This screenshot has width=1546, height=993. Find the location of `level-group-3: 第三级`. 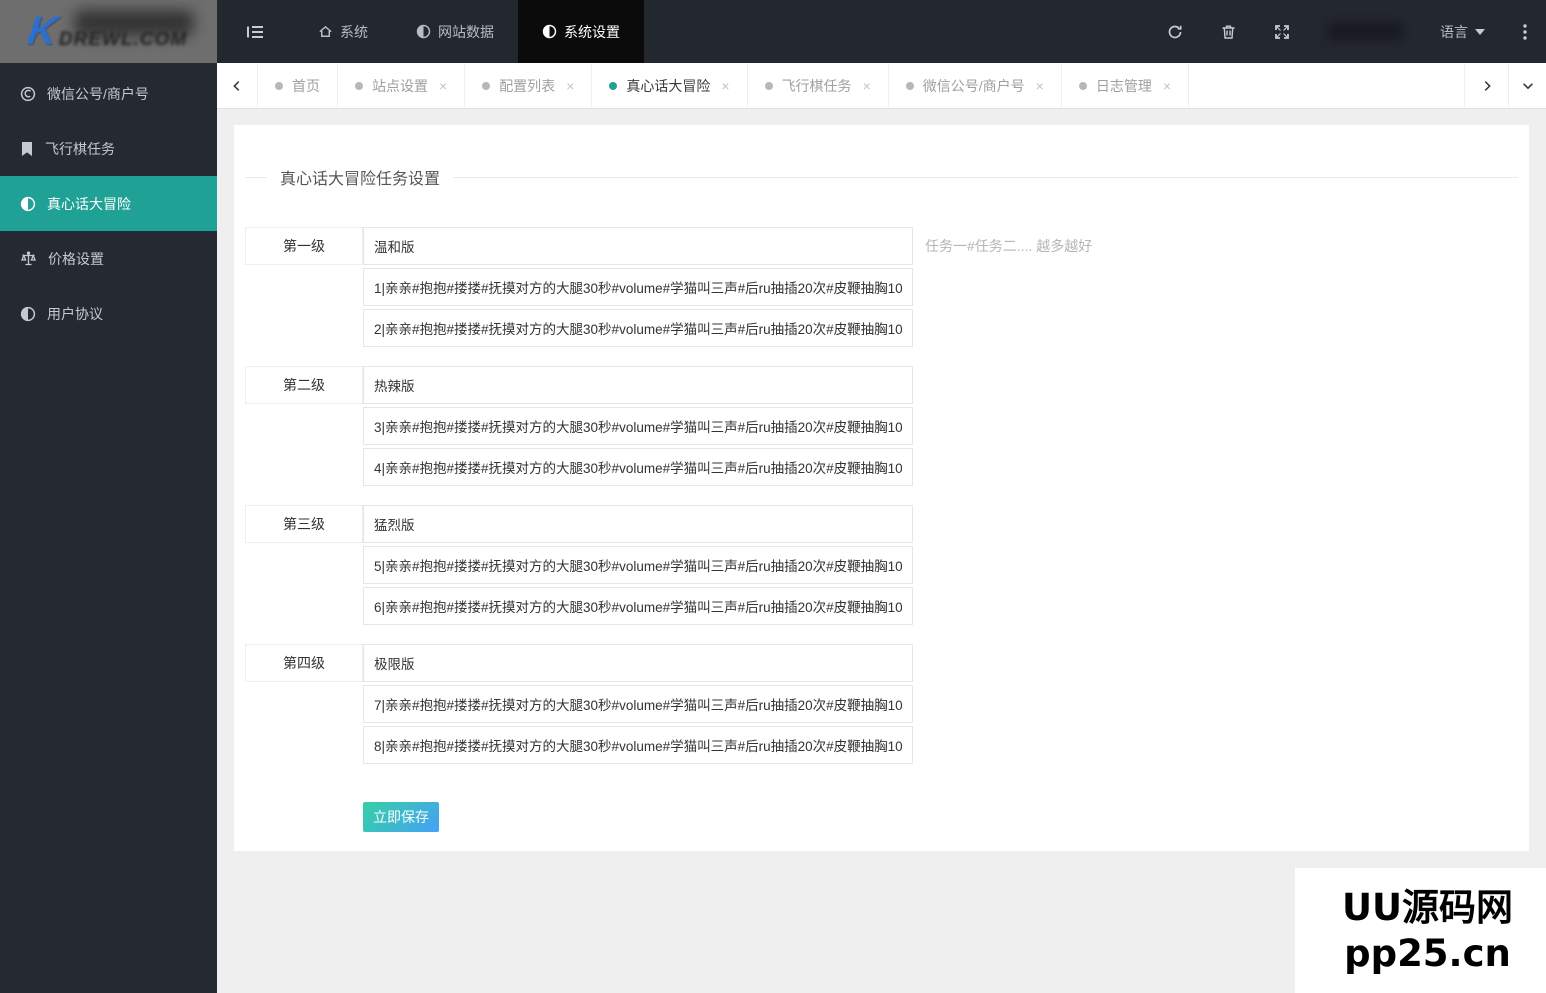

level-group-3: 第三级 is located at coordinates (881, 565).